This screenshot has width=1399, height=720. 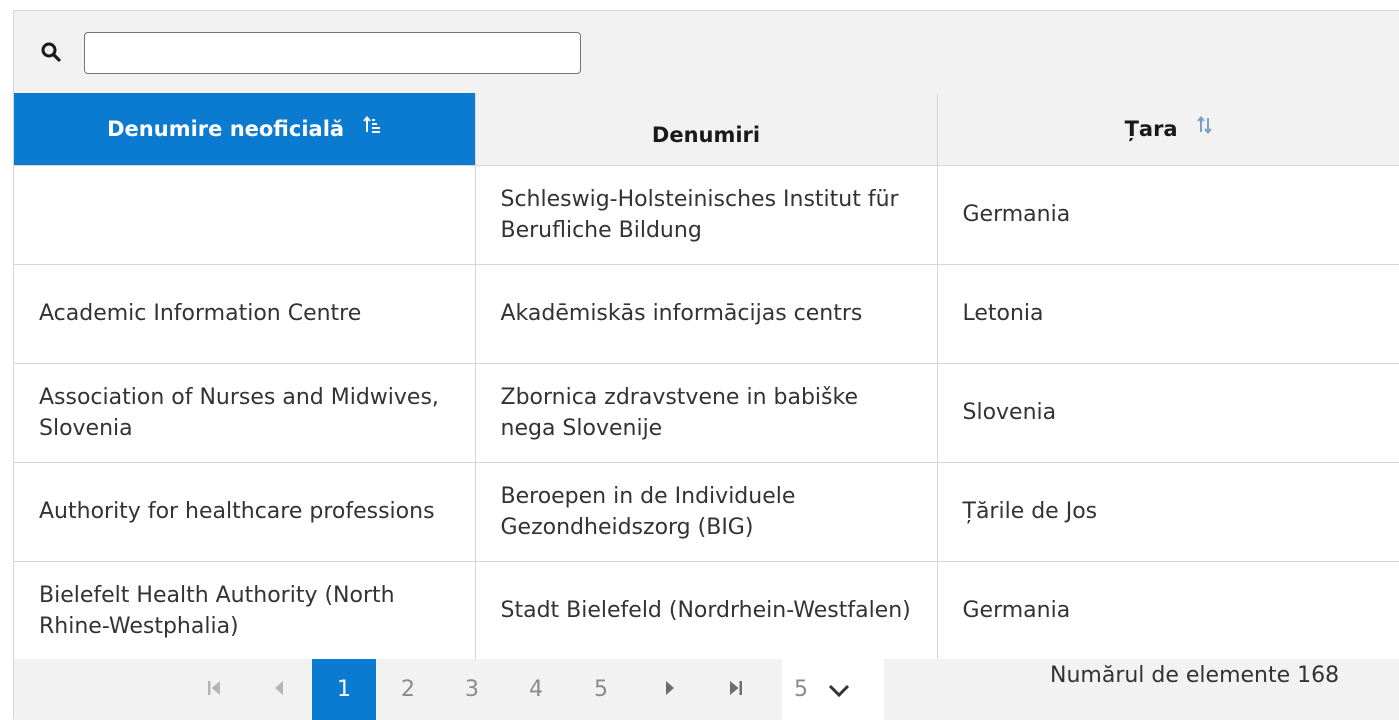 What do you see at coordinates (706, 134) in the screenshot?
I see `column-header-label: Denumiri` at bounding box center [706, 134].